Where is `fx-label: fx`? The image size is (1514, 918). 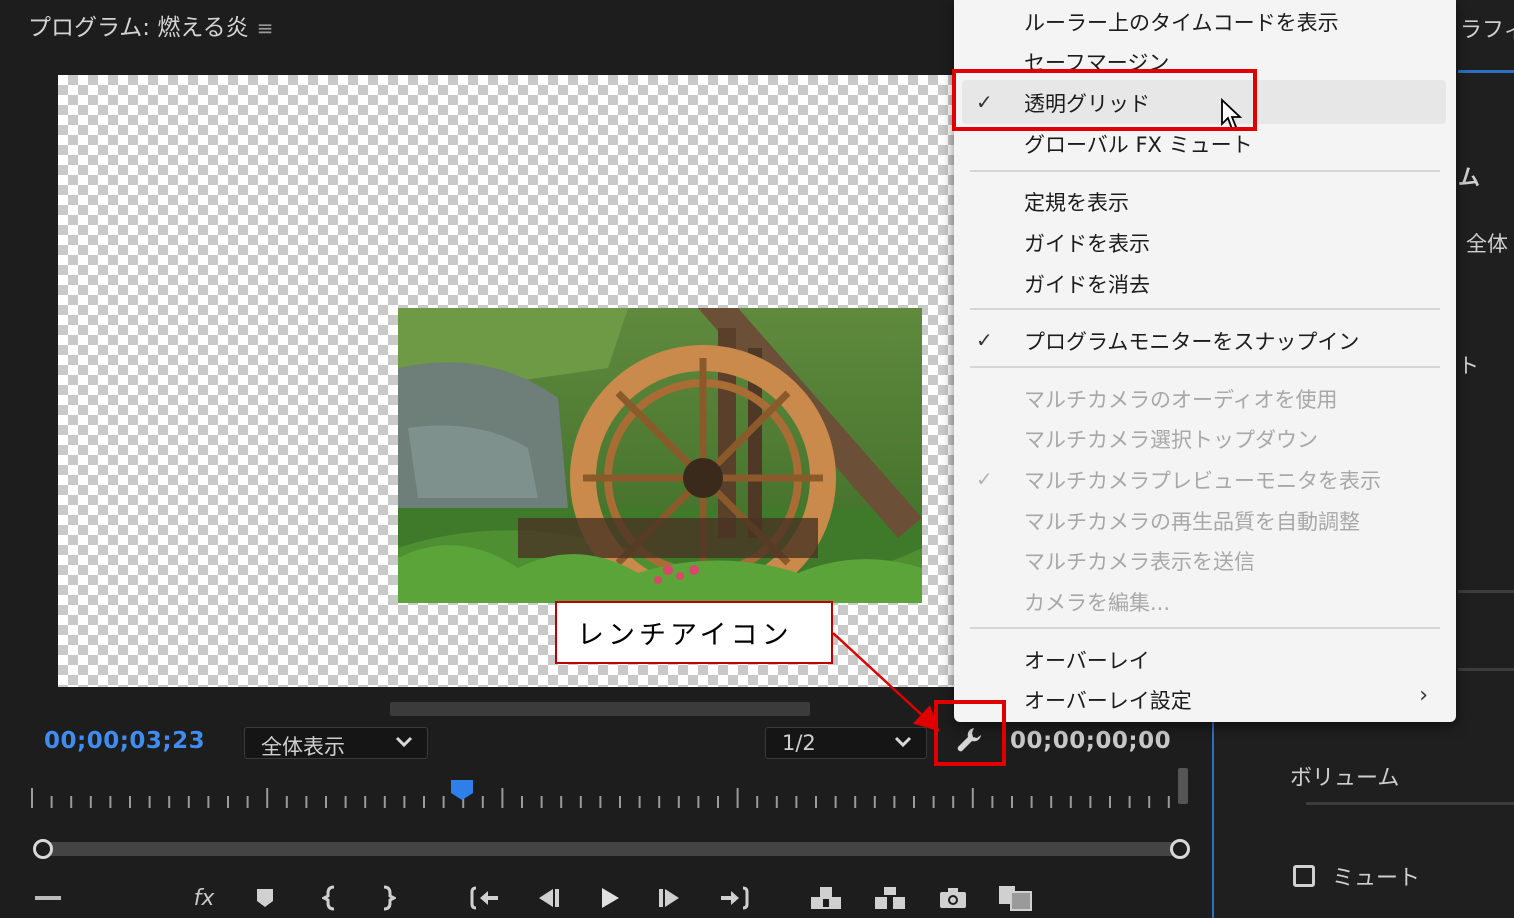 fx-label: fx is located at coordinates (204, 898).